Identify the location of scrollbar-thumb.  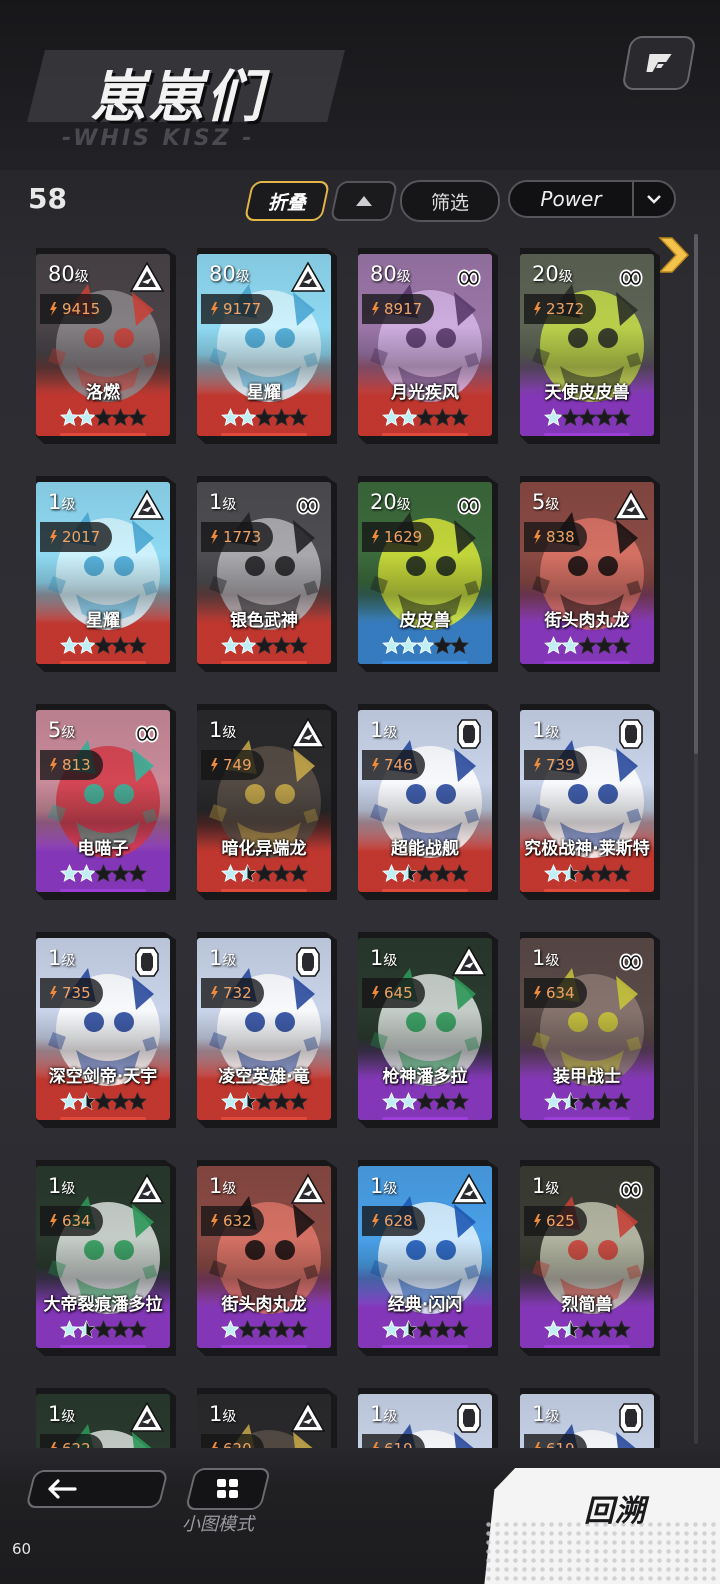
(696, 494).